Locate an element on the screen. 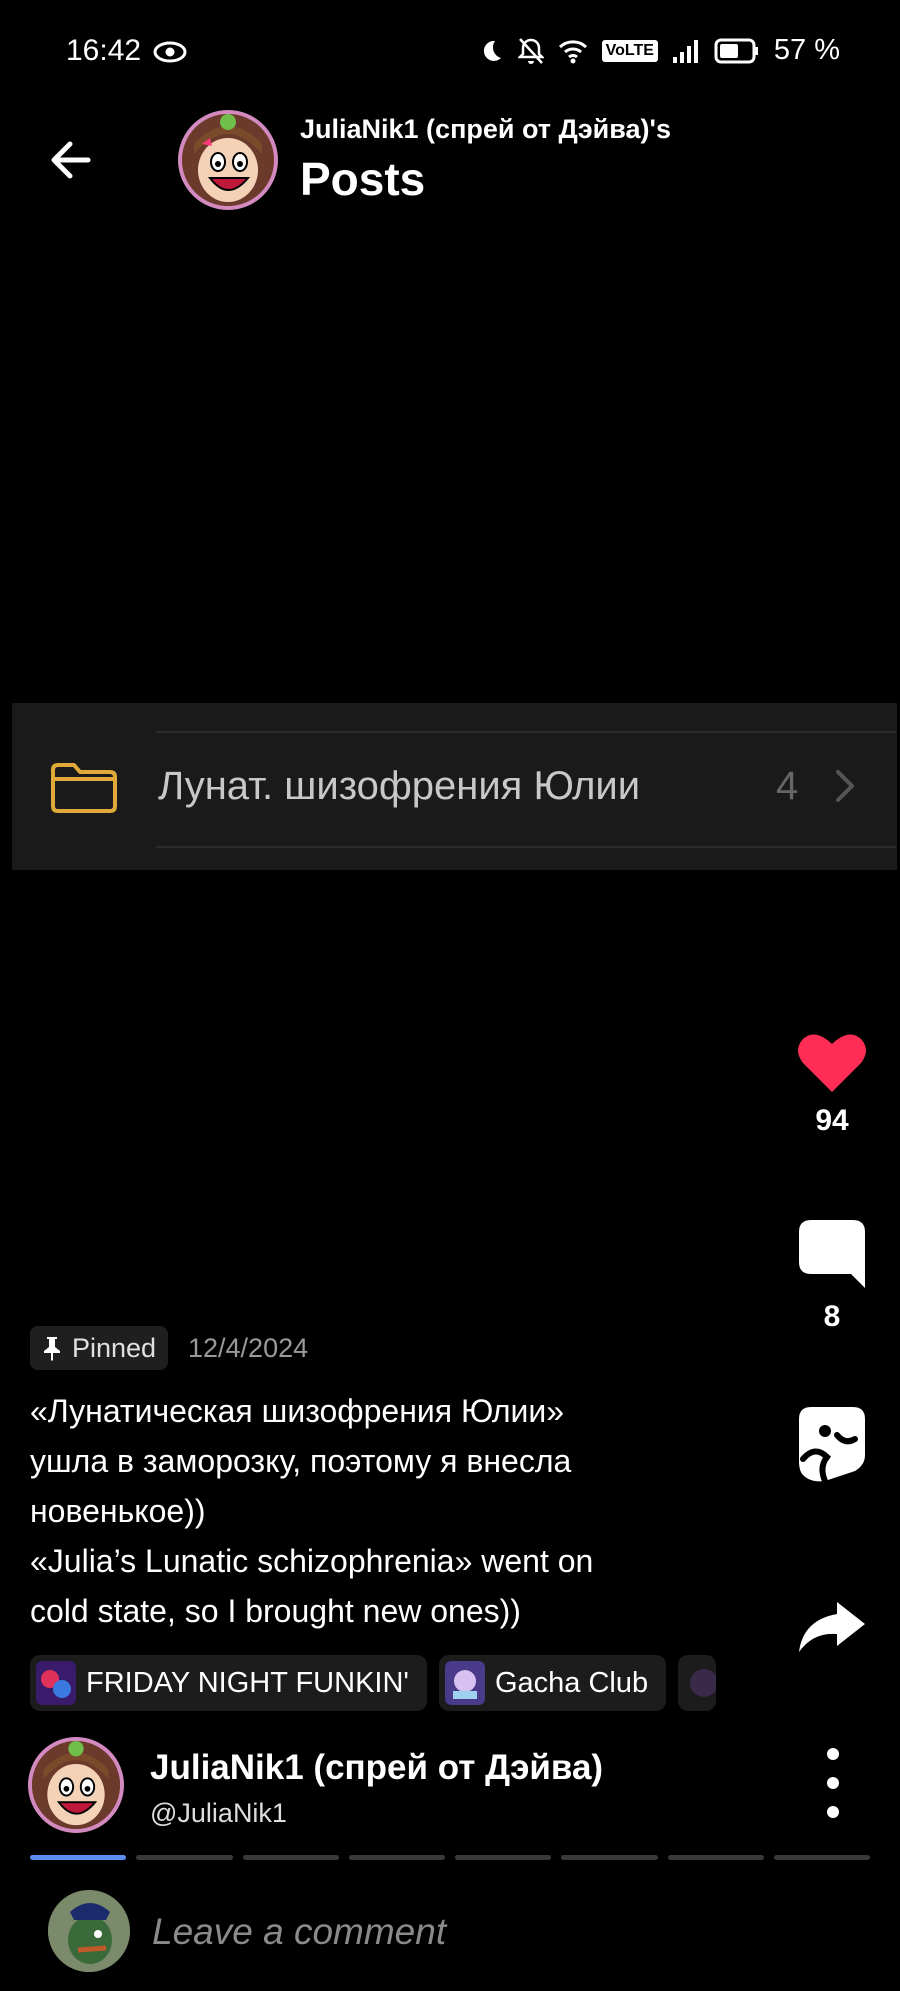  pinned-badge: Pinned is located at coordinates (99, 1348).